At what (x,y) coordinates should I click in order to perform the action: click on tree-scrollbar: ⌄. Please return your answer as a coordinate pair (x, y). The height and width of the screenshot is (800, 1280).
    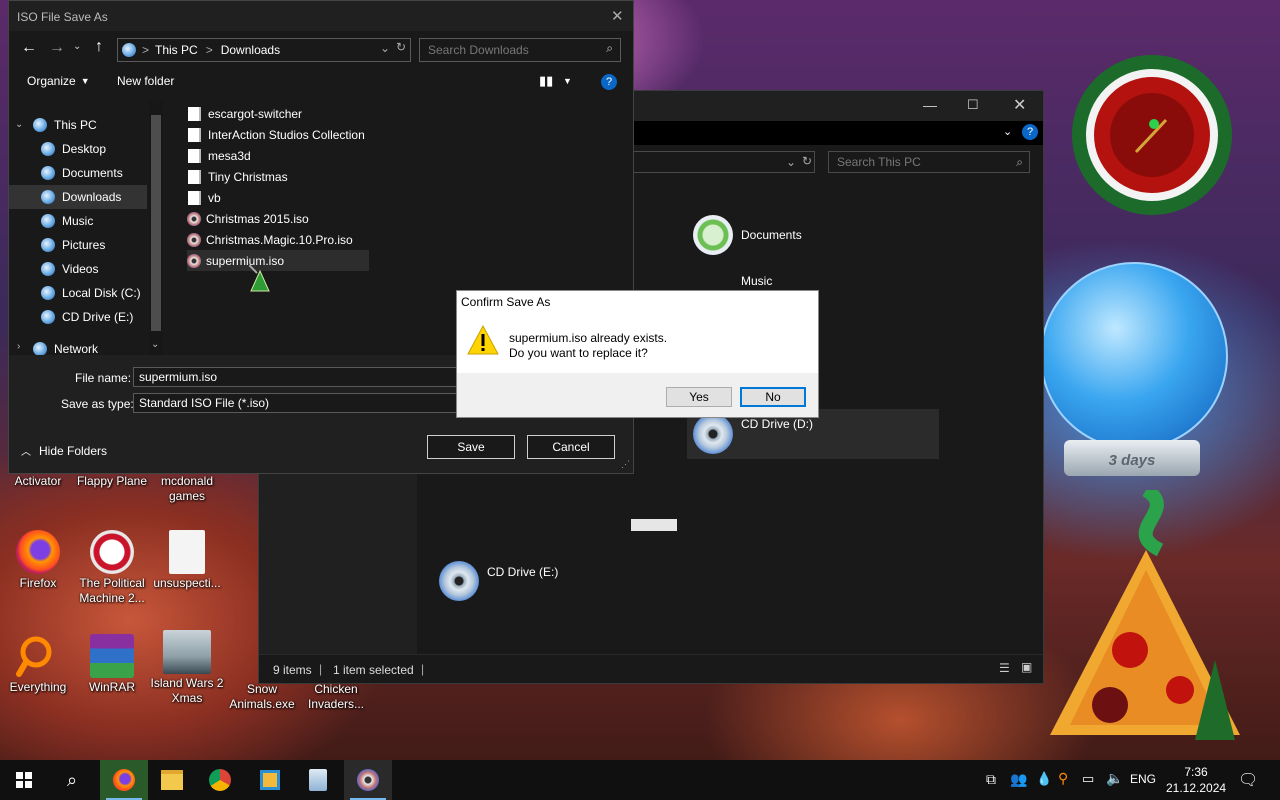
    Looking at the image, I should click on (156, 228).